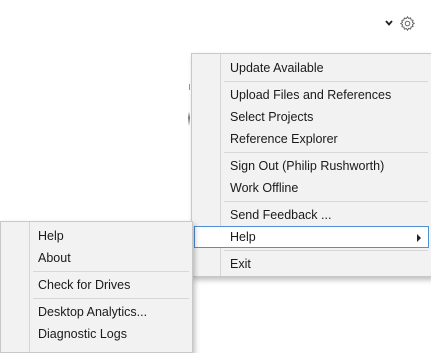  I want to click on menu-item-upload-files: Upload Files and References, so click(311, 95).